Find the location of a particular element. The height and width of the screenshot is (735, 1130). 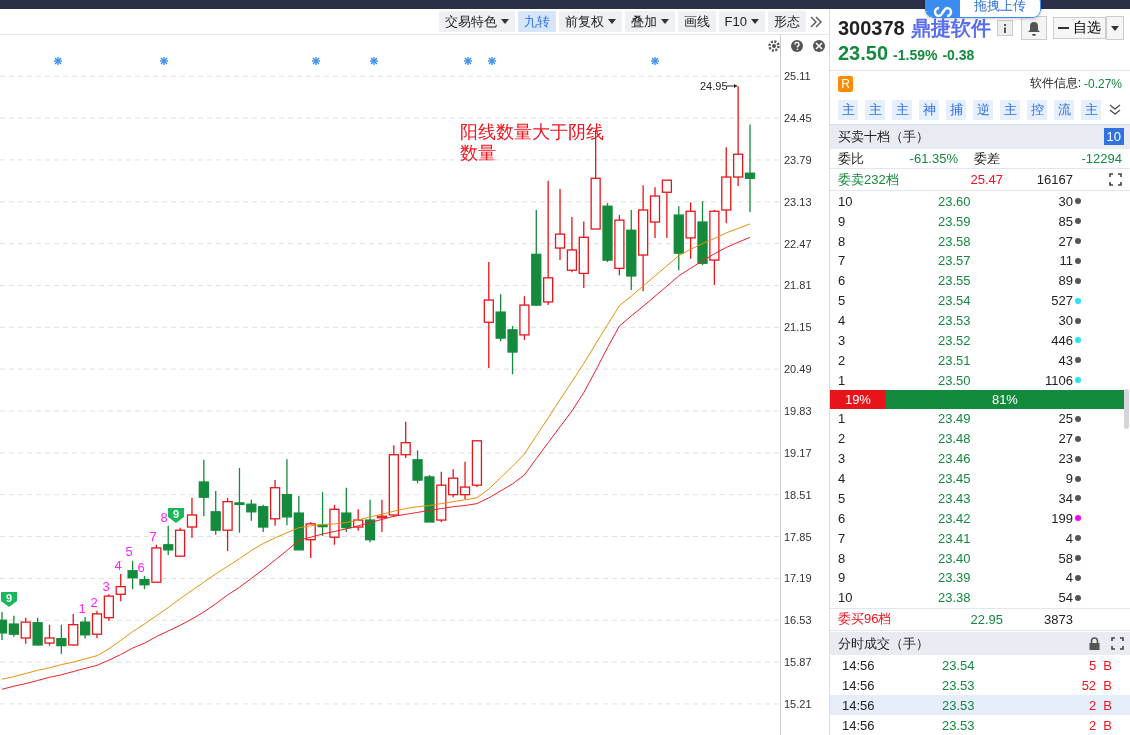

upload-button: 拖拽上传 is located at coordinates (983, 9).